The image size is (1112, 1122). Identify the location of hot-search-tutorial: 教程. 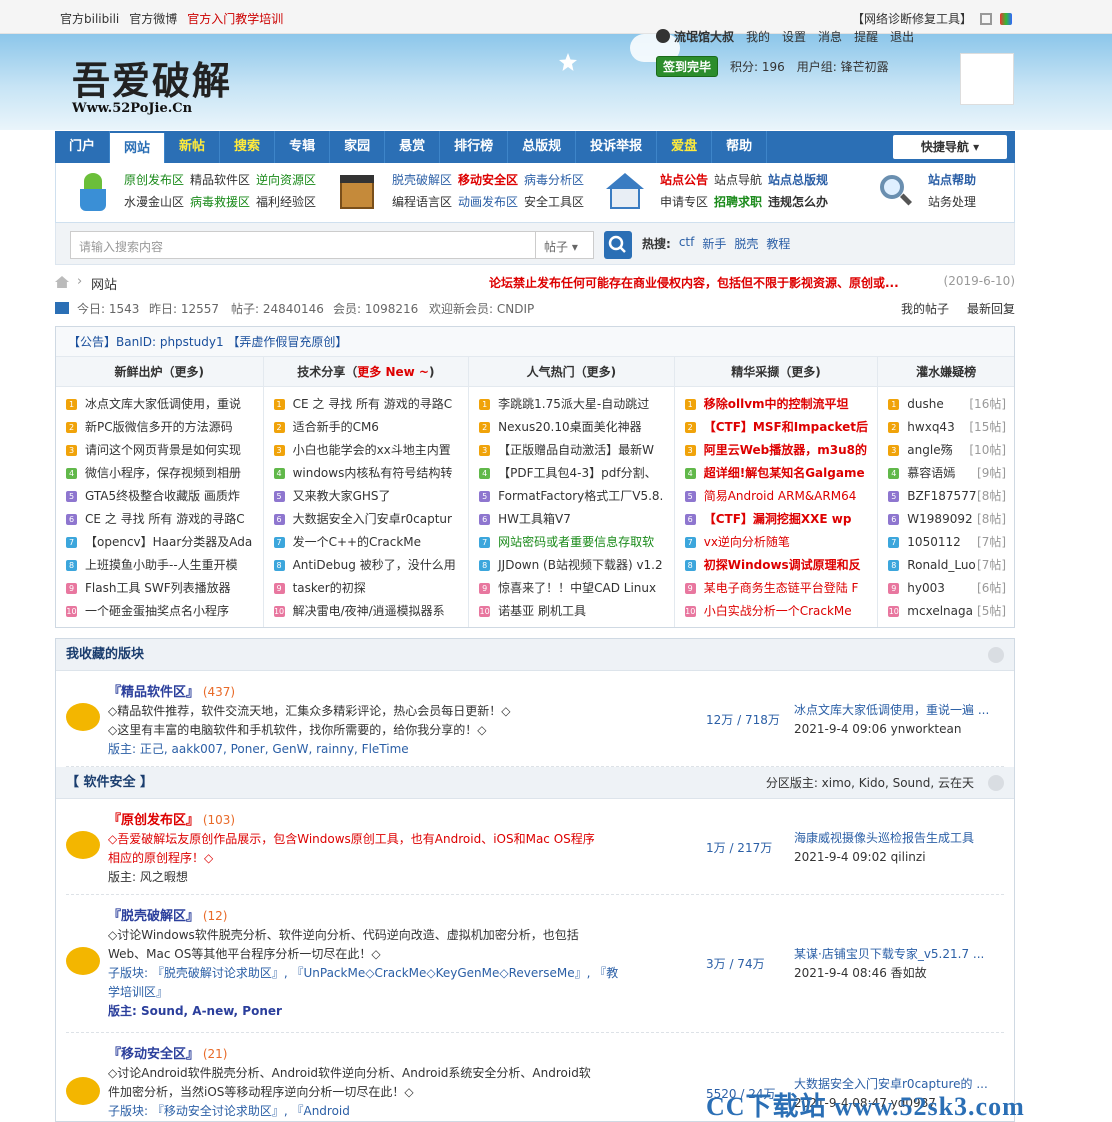
(778, 243).